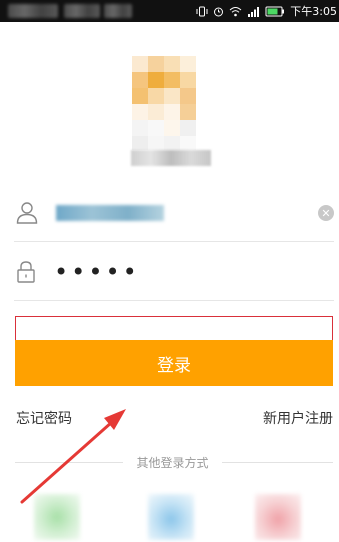  I want to click on password-field: •••••, so click(174, 272).